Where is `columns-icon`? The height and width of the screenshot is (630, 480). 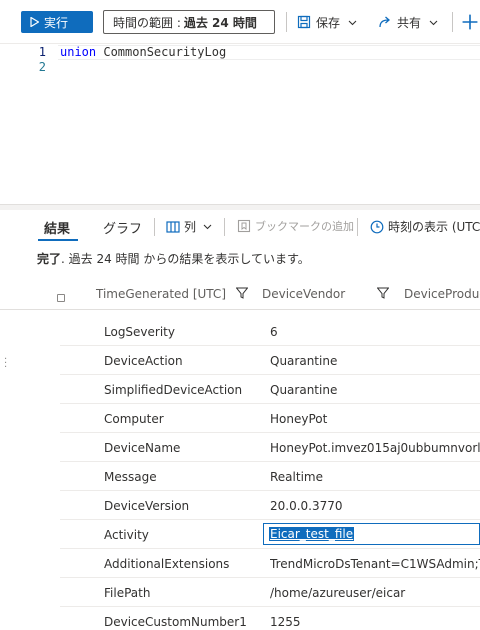 columns-icon is located at coordinates (173, 226).